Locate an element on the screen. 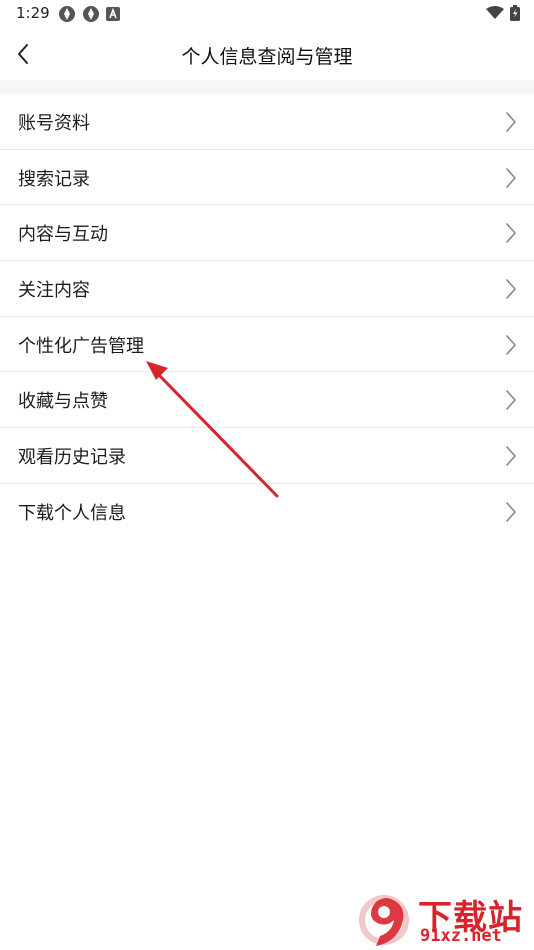 The width and height of the screenshot is (534, 950). menu-item-label: 收藏与点赞 is located at coordinates (63, 402).